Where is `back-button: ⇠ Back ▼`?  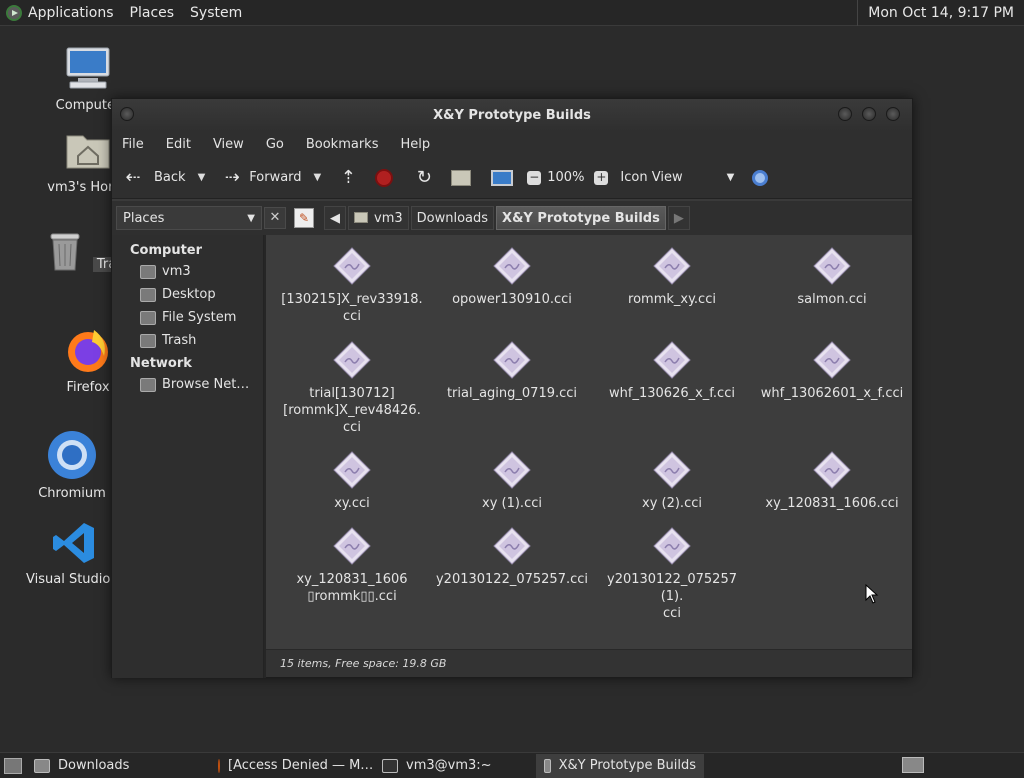 back-button: ⇠ Back ▼ is located at coordinates (167, 178).